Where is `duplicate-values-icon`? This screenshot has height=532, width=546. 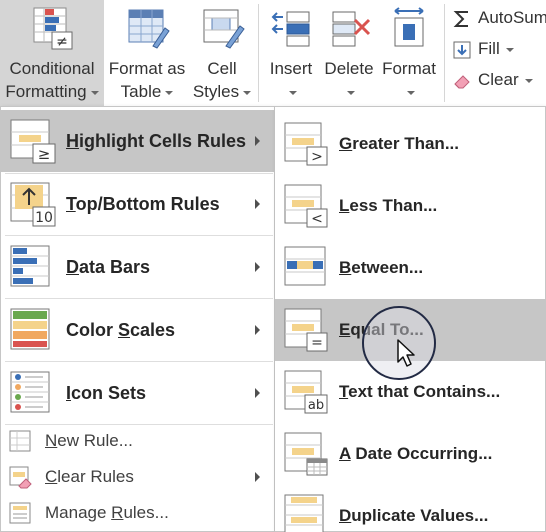 duplicate-values-icon is located at coordinates (304, 513).